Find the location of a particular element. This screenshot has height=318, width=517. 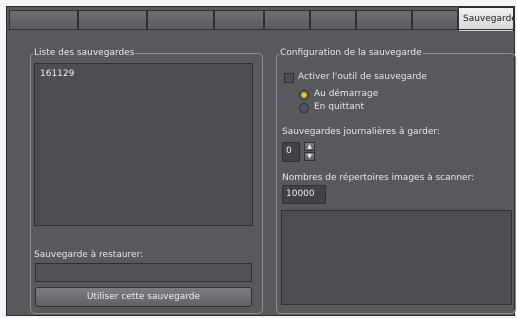

backup-config-title: Configuration de la sauvegarde is located at coordinates (351, 53).